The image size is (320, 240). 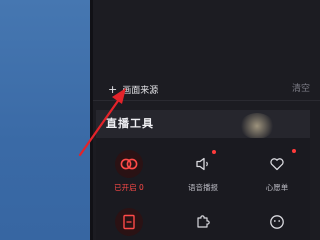 What do you see at coordinates (129, 187) in the screenshot?
I see `tool-enabled-label: 已开启 0` at bounding box center [129, 187].